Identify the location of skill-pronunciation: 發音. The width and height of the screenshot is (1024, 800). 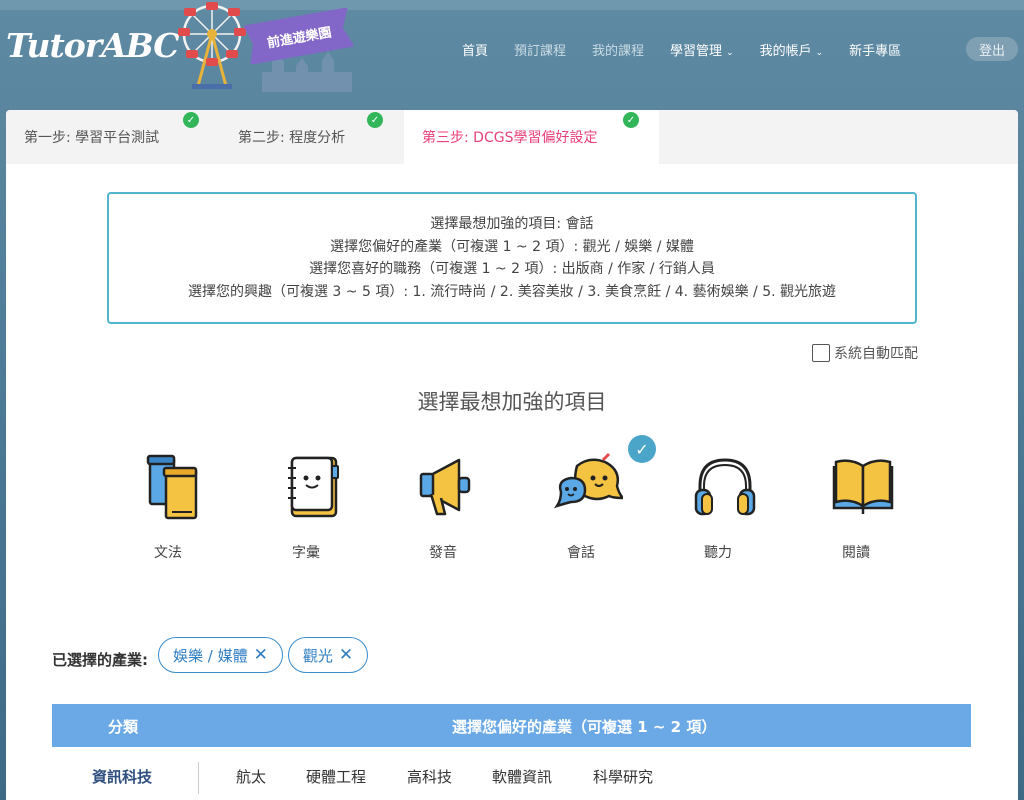
(443, 510).